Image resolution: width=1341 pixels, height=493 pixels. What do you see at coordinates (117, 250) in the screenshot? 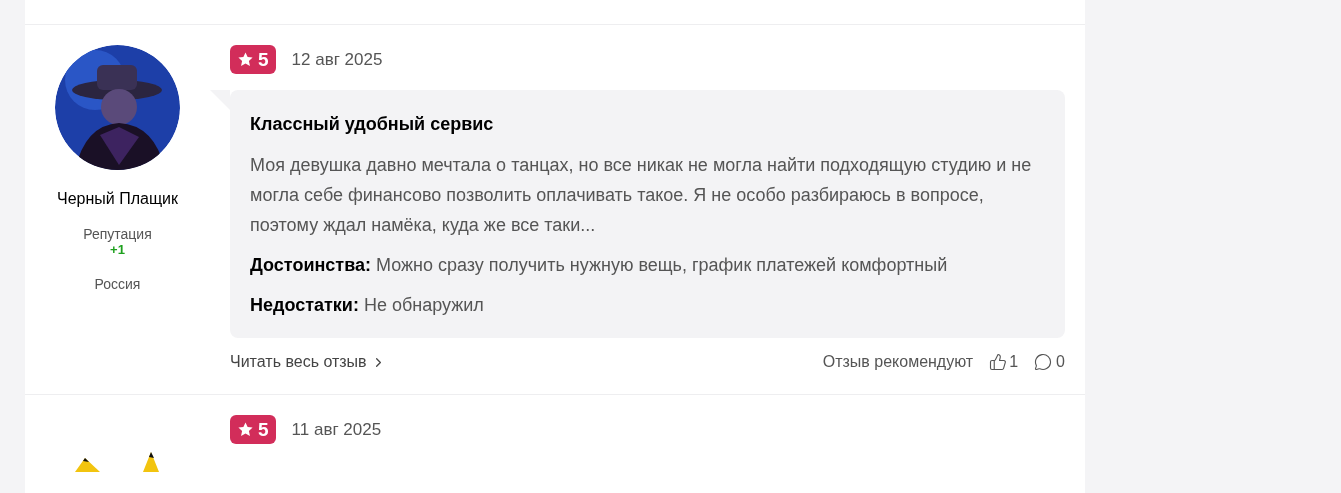
I see `reputation-value: +1` at bounding box center [117, 250].